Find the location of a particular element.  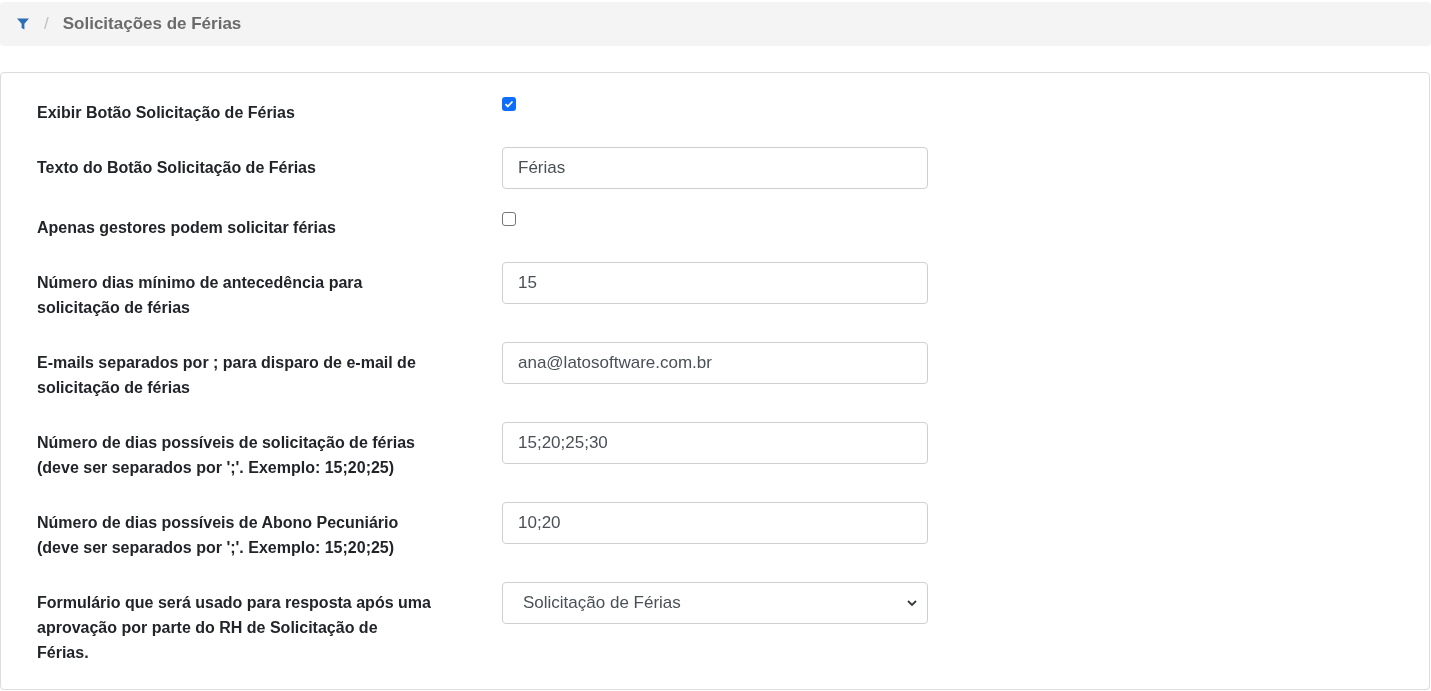

breadcrumb-title: Solicitações de Férias is located at coordinates (152, 24).